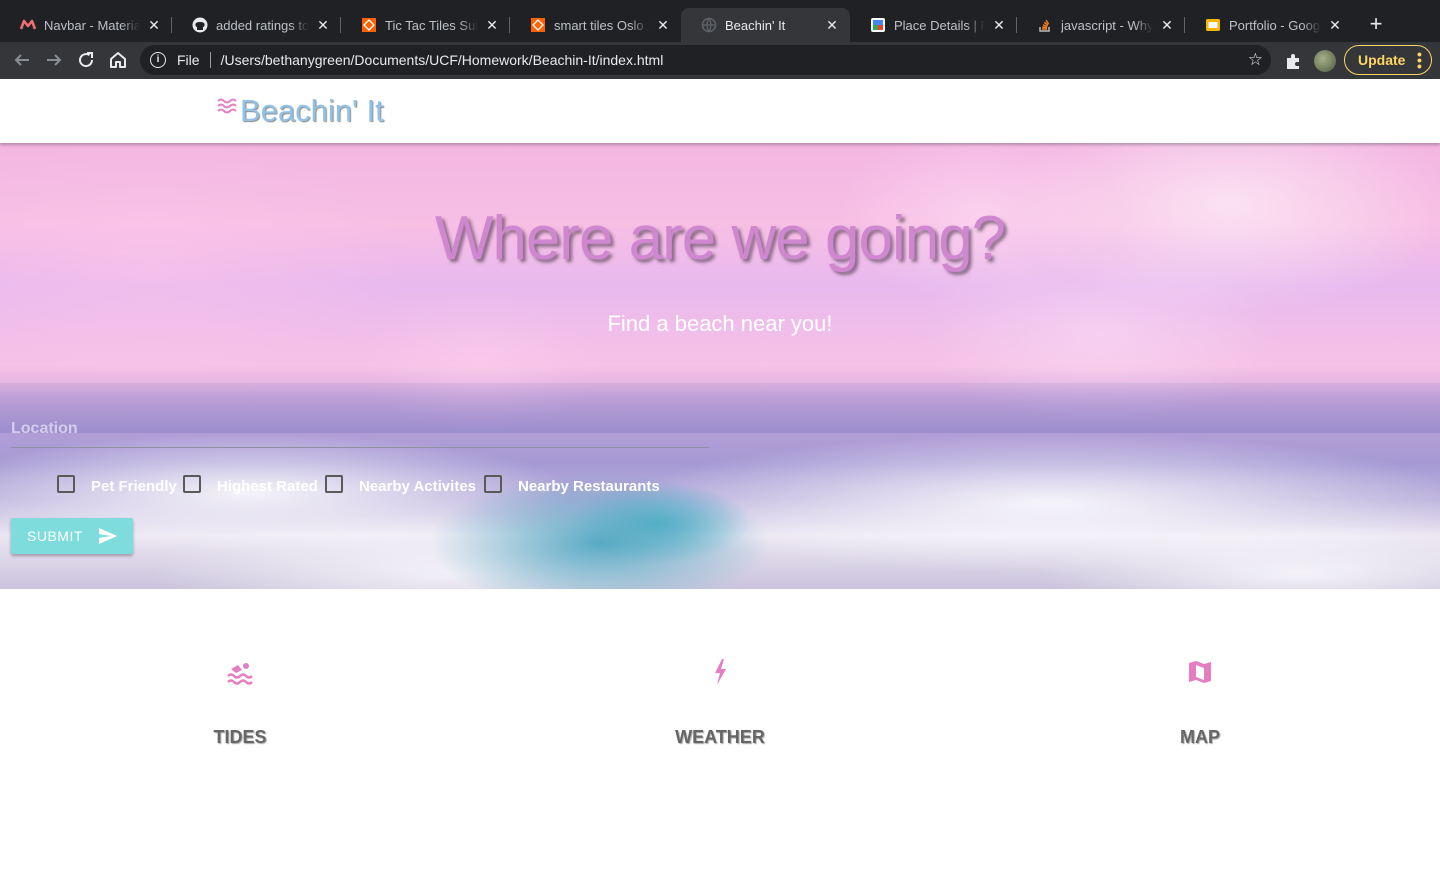  Describe the element at coordinates (1294, 61) in the screenshot. I see `extensions-puzzle-icon` at that location.